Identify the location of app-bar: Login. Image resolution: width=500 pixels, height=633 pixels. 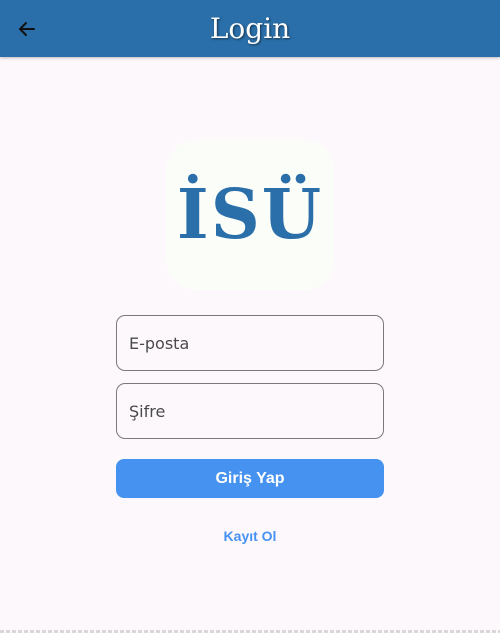
(250, 28).